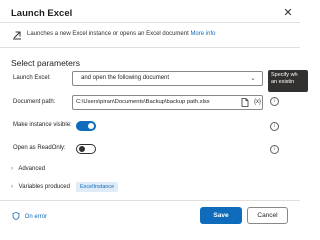  Describe the element at coordinates (202, 34) in the screenshot. I see `more-info-link: More info` at that location.